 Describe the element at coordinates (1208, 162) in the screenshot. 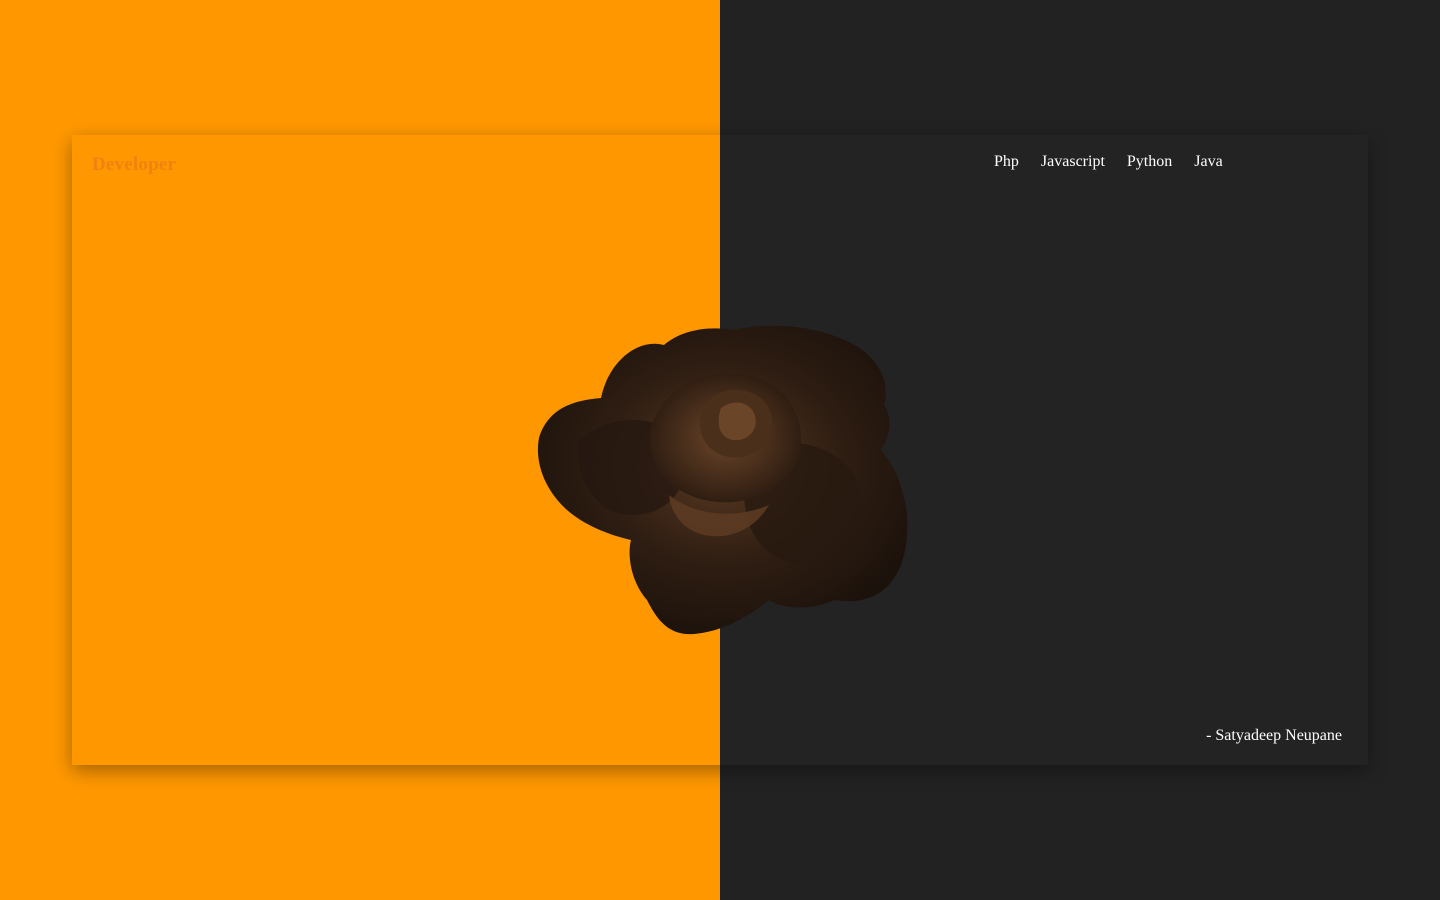

I see `nav-link-java: Java` at that location.